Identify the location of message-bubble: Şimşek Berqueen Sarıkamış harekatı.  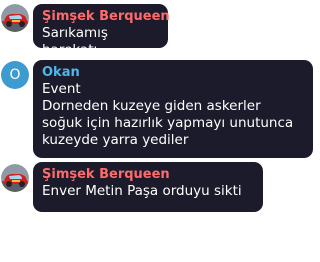
(101, 31).